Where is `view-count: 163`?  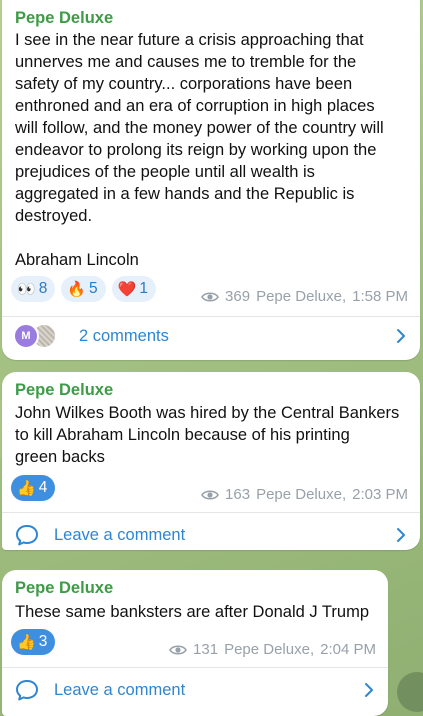
view-count: 163 is located at coordinates (238, 494).